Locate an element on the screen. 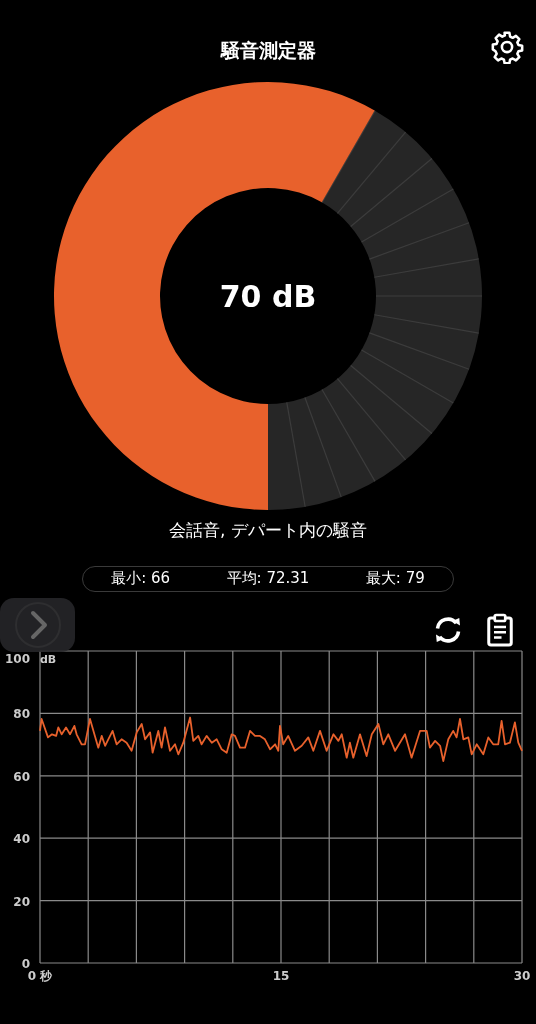 The width and height of the screenshot is (536, 1024). settings-button is located at coordinates (507, 47).